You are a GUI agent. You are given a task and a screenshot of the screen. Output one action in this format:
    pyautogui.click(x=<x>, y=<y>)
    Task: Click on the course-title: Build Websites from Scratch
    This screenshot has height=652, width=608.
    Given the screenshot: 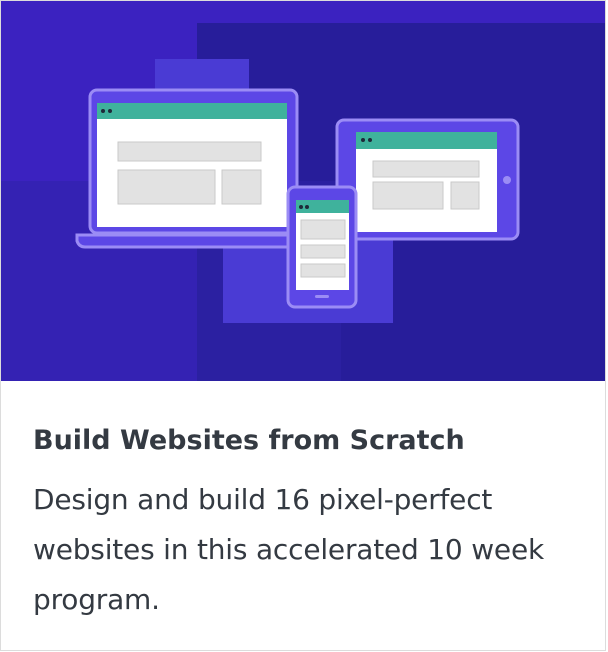 What is the action you would take?
    pyautogui.click(x=313, y=441)
    